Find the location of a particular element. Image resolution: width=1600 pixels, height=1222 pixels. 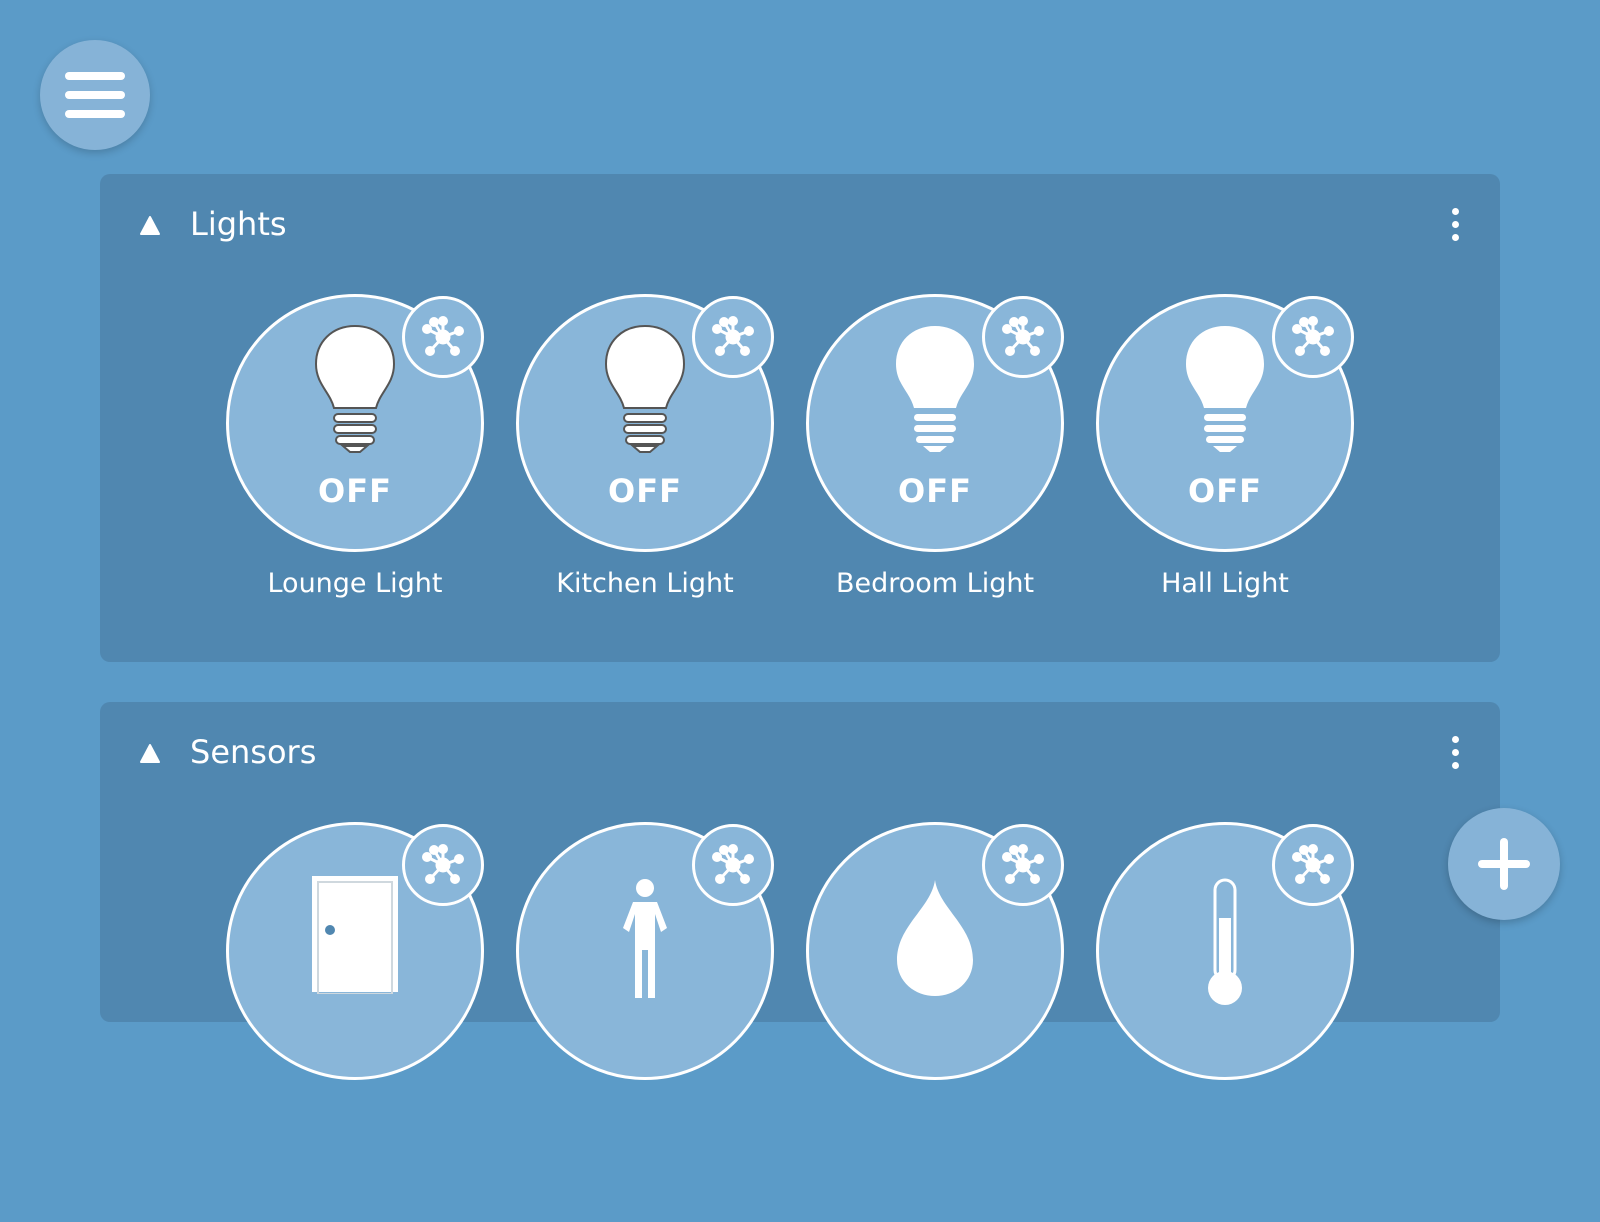

hamburger-menu-icon is located at coordinates (95, 95).